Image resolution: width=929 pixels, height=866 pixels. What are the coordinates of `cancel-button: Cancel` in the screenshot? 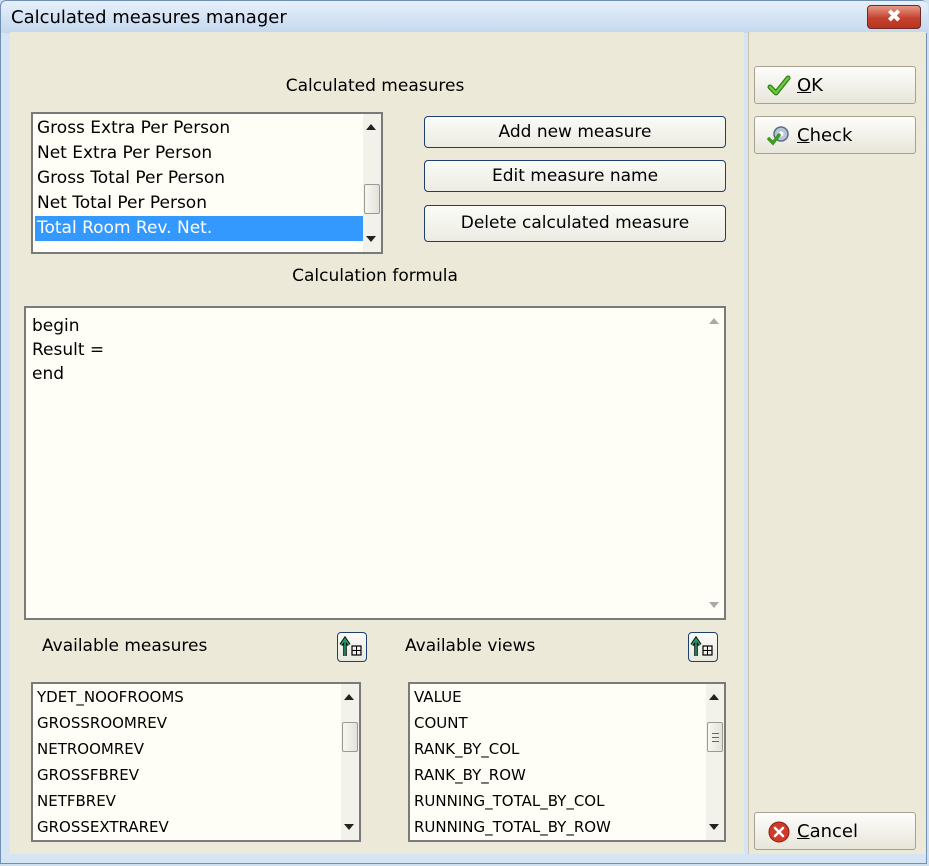 It's located at (835, 831).